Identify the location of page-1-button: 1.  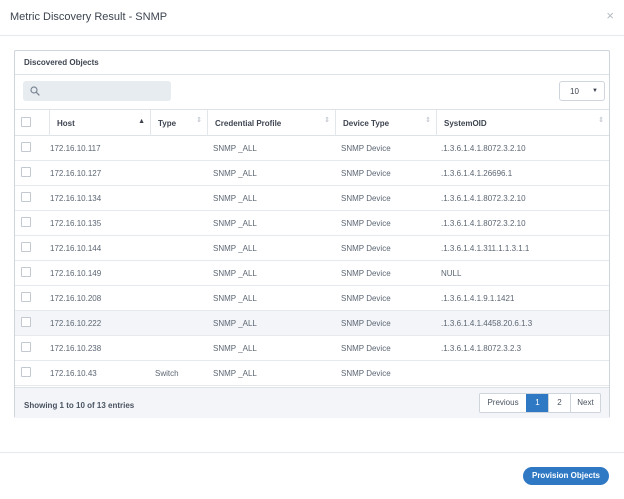
(537, 403).